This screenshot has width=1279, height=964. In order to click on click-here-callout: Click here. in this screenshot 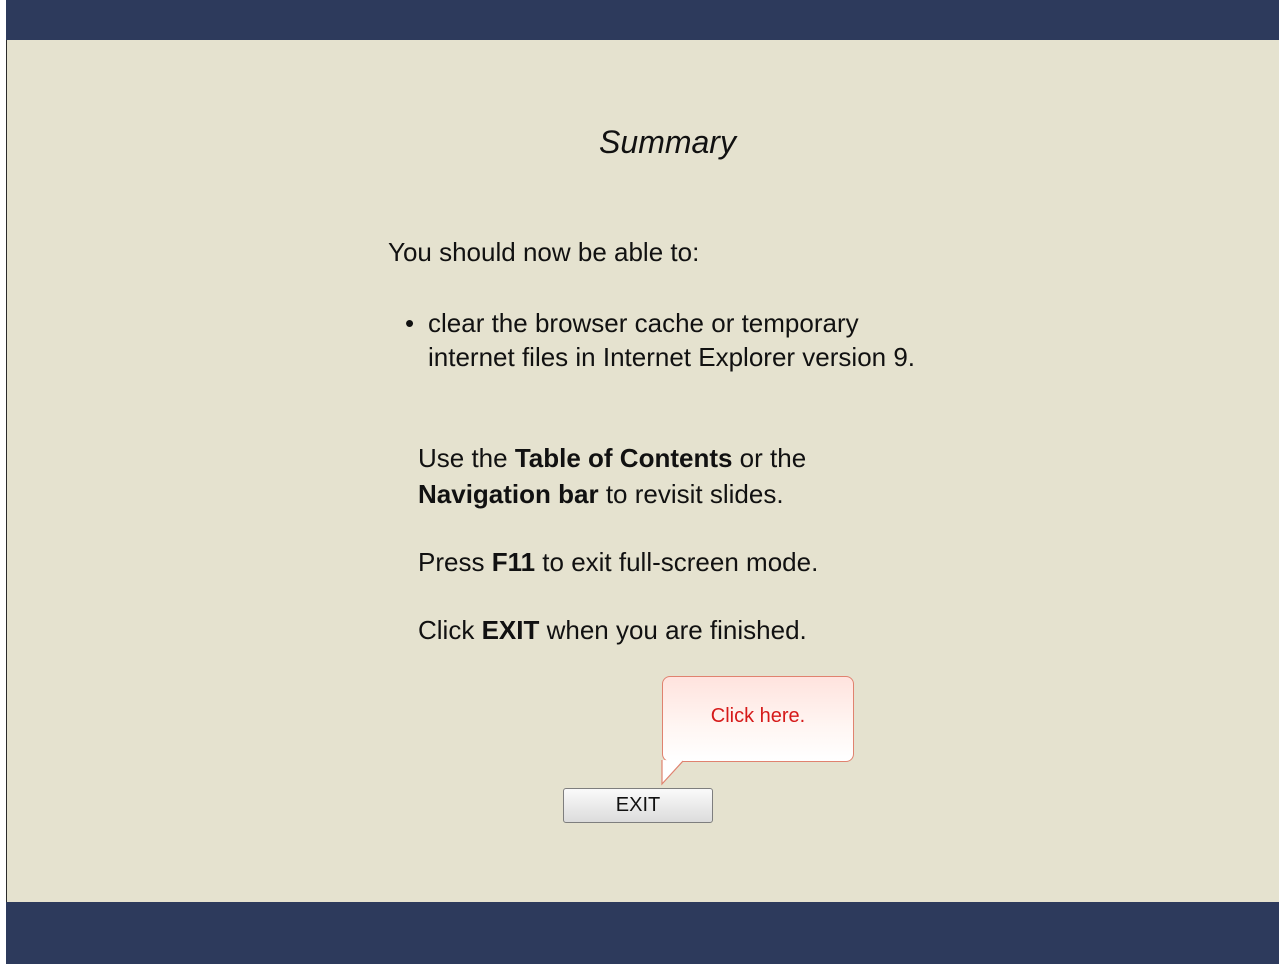, I will do `click(758, 719)`.